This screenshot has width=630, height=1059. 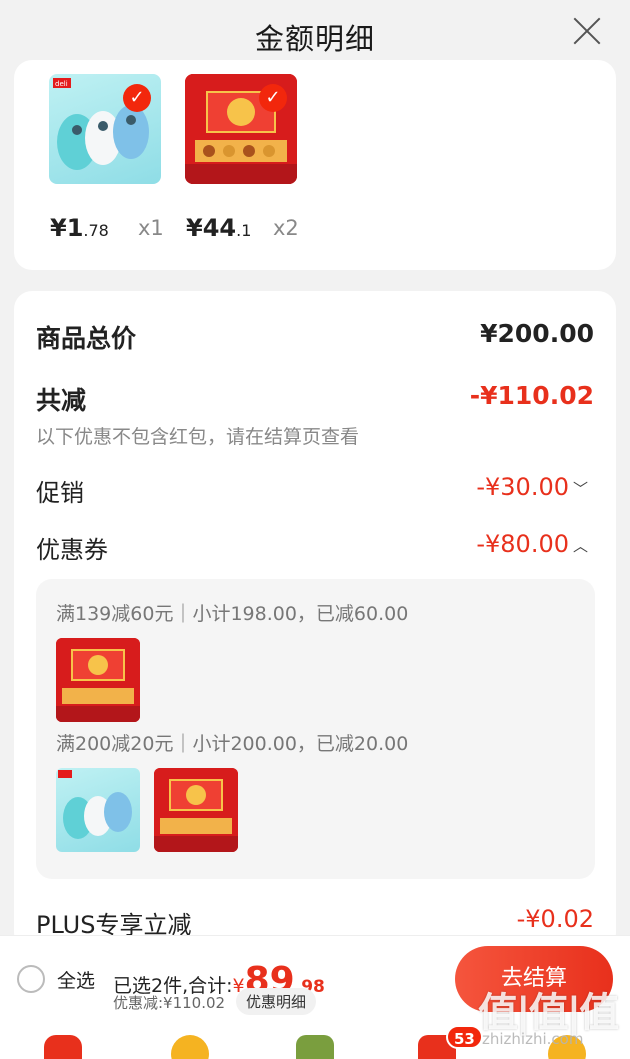 I want to click on watermark-url: zhizhizhi.com, so click(x=533, y=1039).